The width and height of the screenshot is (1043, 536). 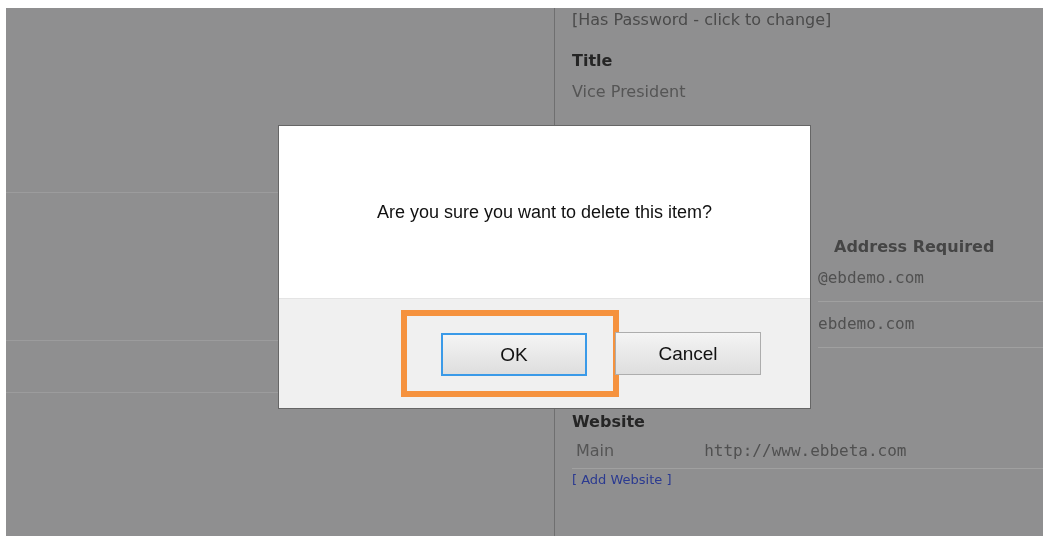 What do you see at coordinates (688, 353) in the screenshot?
I see `dialog-button: Cancel` at bounding box center [688, 353].